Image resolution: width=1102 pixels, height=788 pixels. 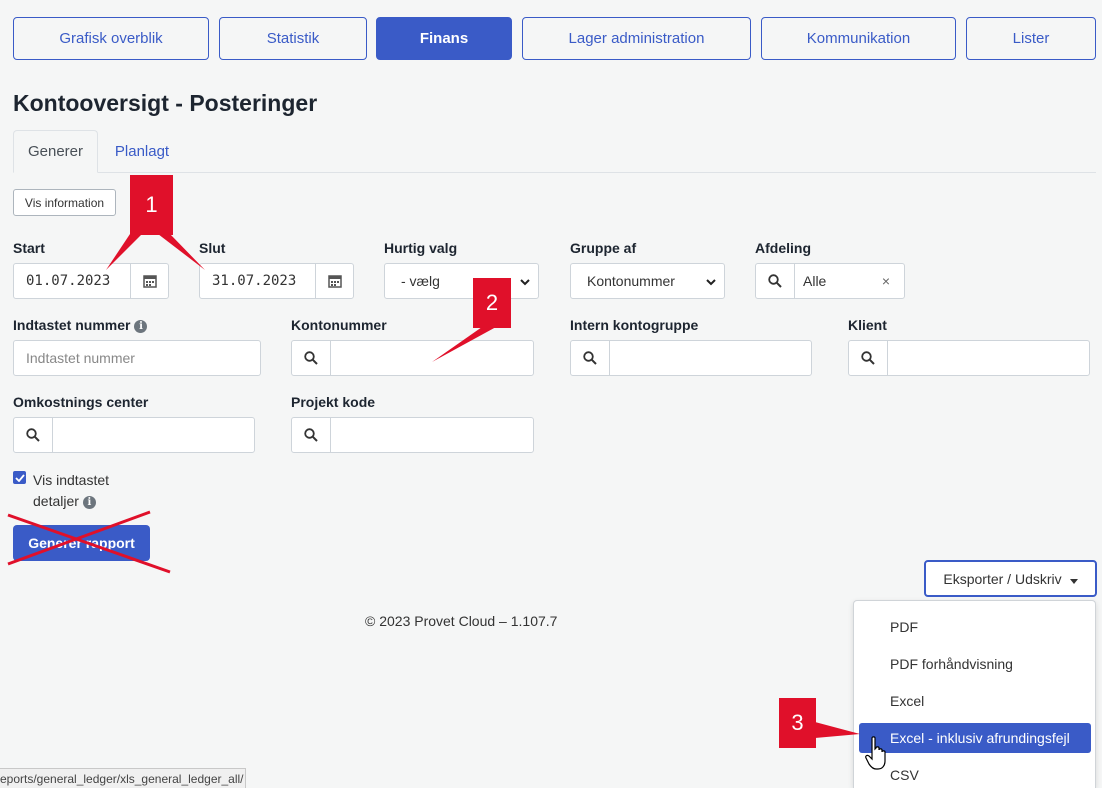 I want to click on entered-number-label: Indtastet nummer i, so click(x=80, y=325).